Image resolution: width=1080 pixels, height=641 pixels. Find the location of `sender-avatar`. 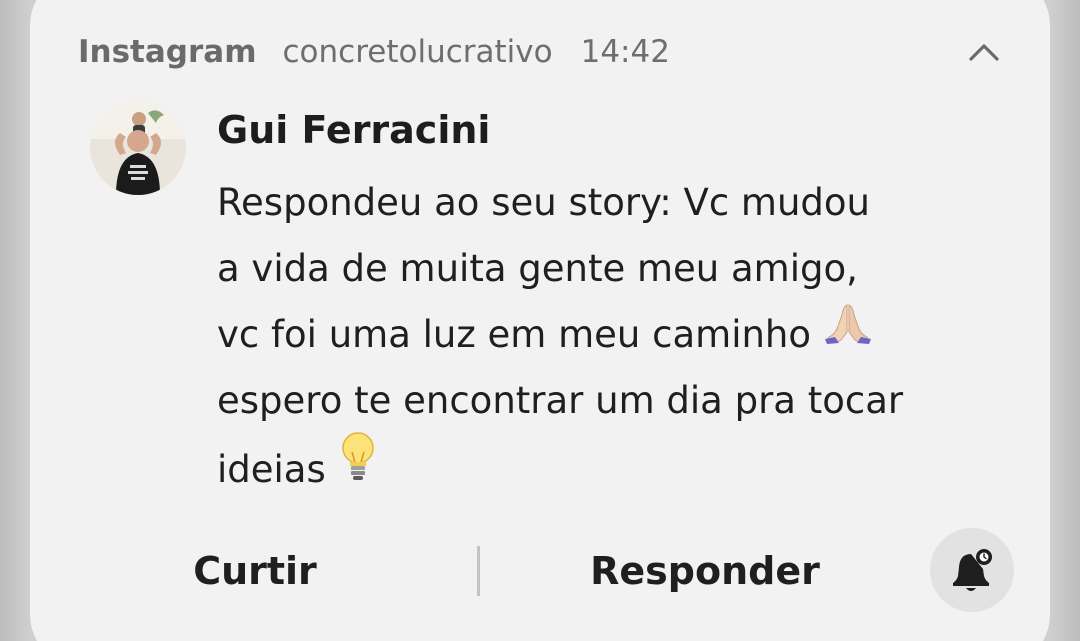

sender-avatar is located at coordinates (138, 147).